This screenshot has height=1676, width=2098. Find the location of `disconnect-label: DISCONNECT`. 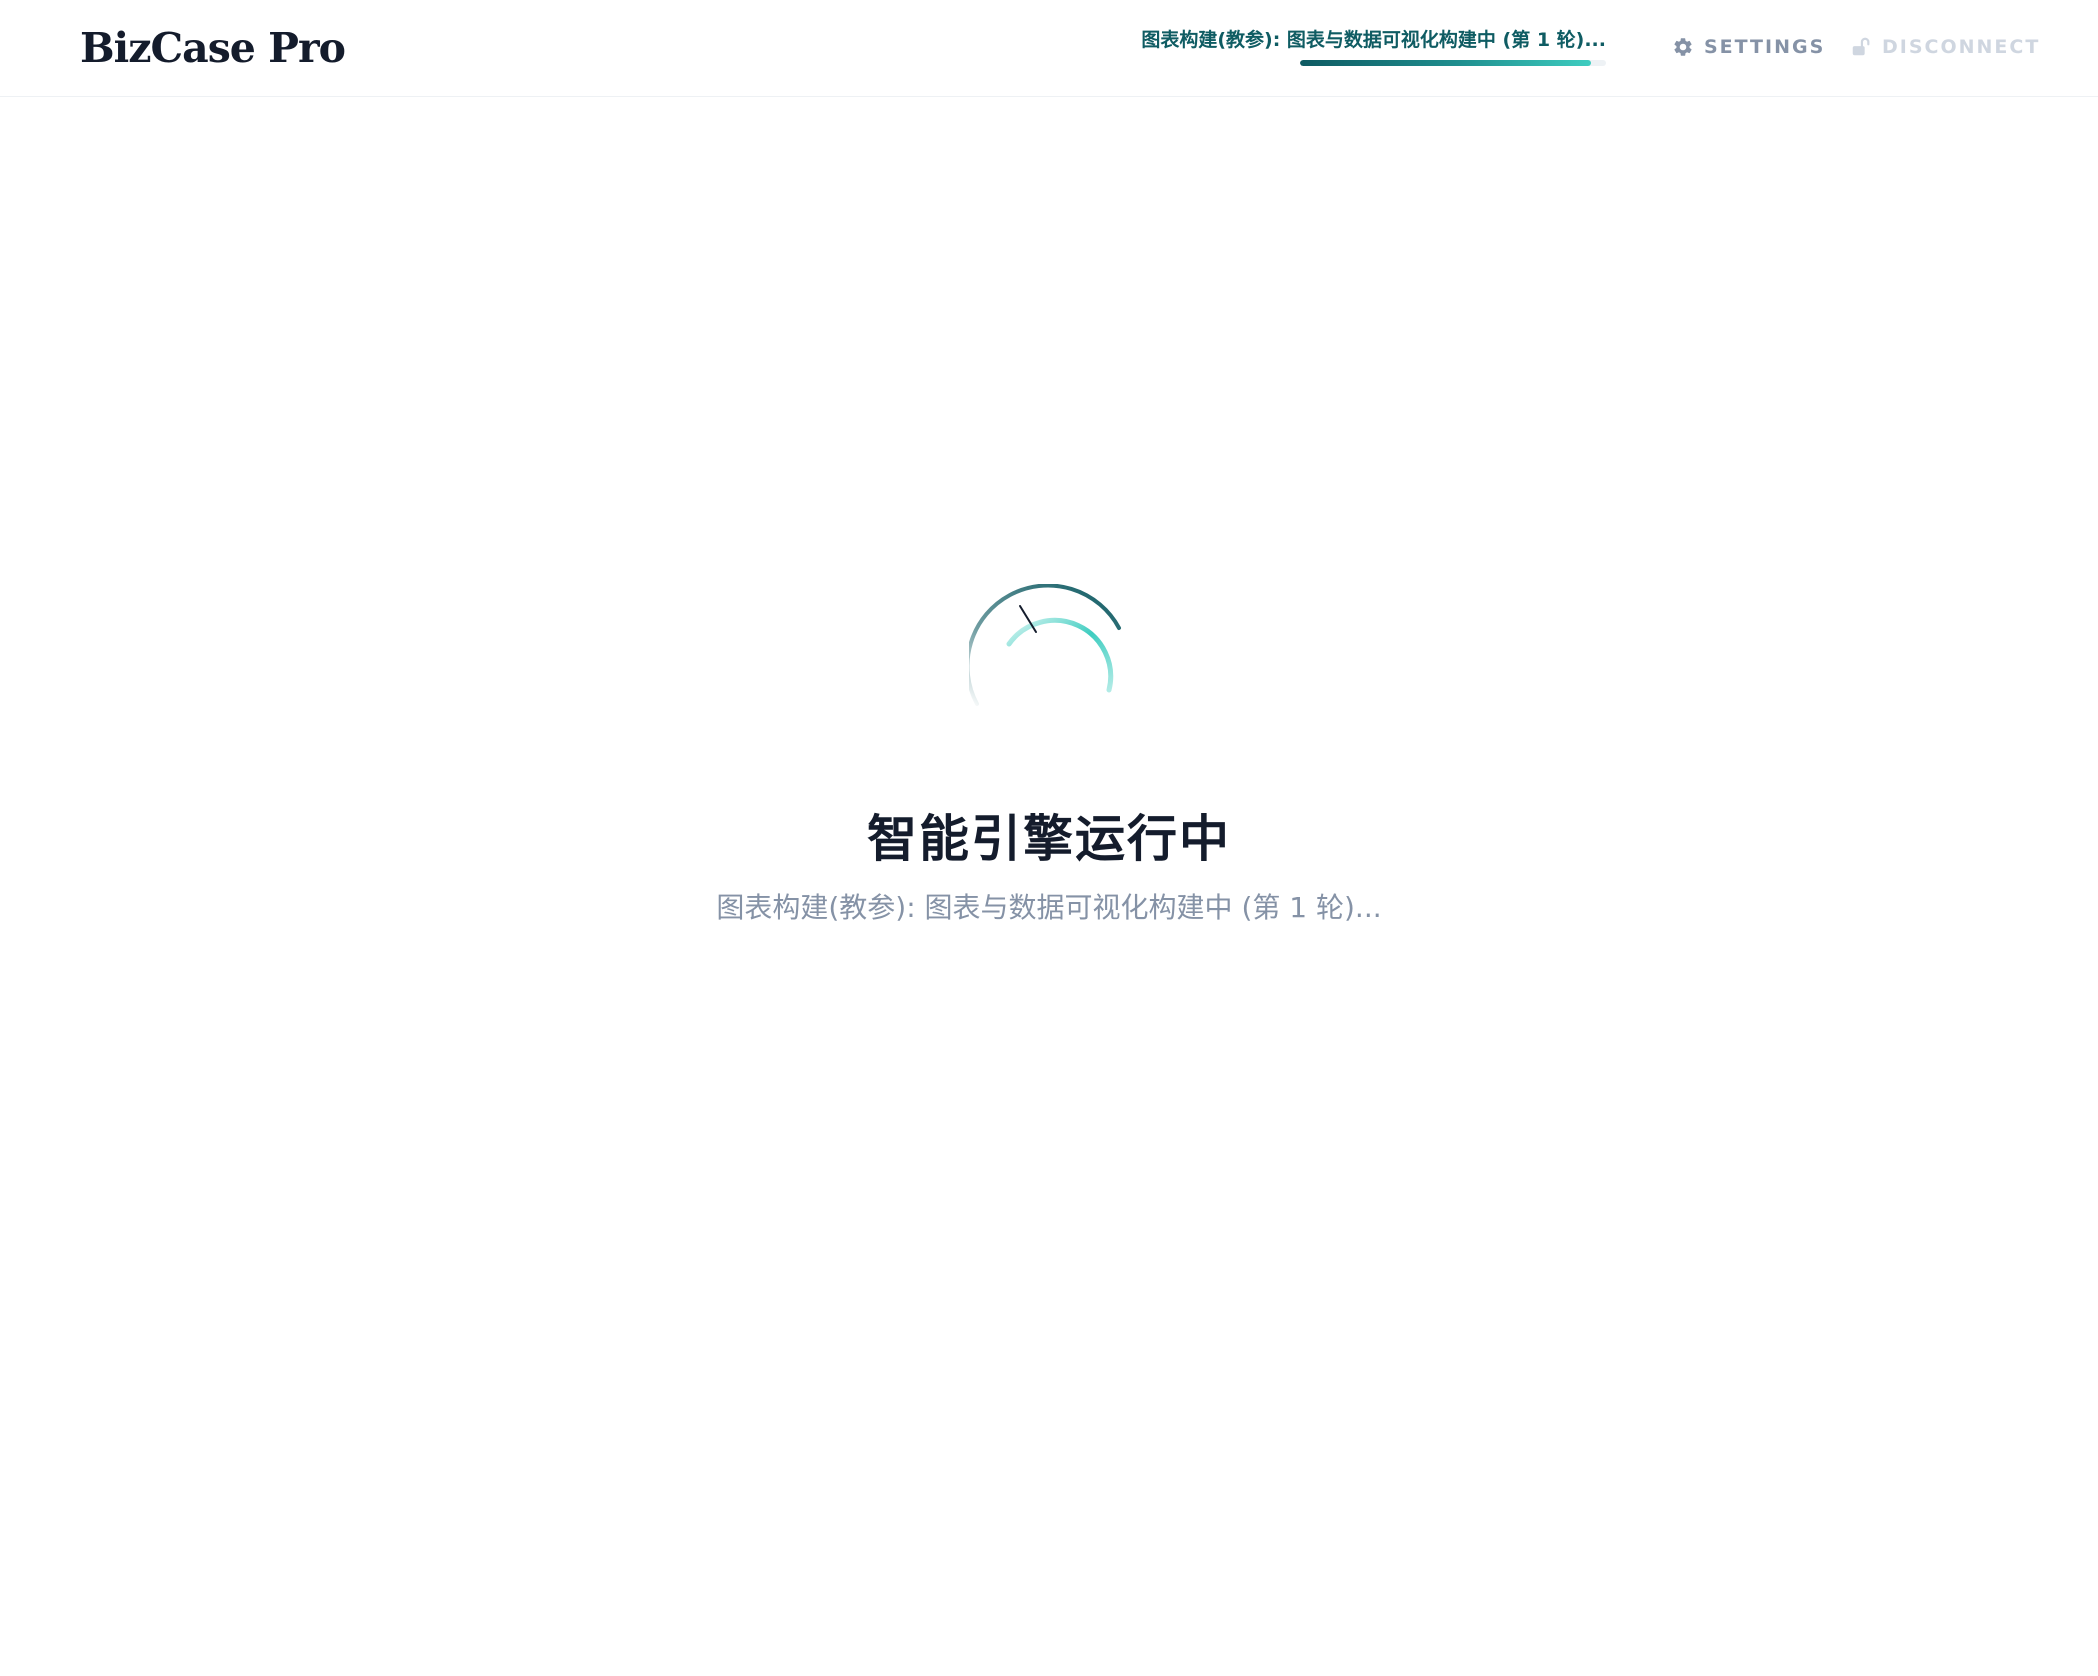

disconnect-label: DISCONNECT is located at coordinates (1961, 47).